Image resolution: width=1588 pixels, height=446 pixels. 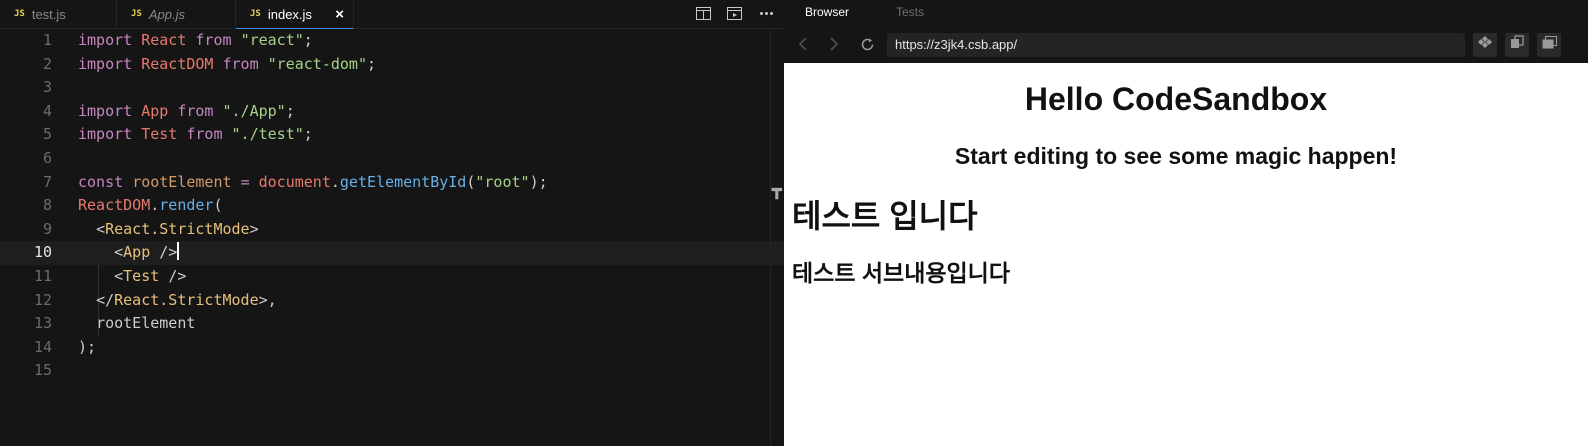 What do you see at coordinates (42, 370) in the screenshot?
I see `line-number: 15` at bounding box center [42, 370].